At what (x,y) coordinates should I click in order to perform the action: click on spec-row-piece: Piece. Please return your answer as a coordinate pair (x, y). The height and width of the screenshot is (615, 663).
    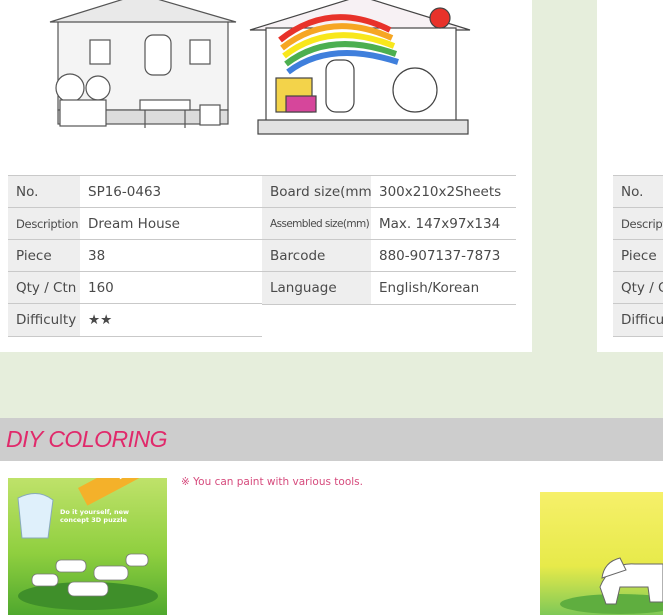
    Looking at the image, I should click on (638, 255).